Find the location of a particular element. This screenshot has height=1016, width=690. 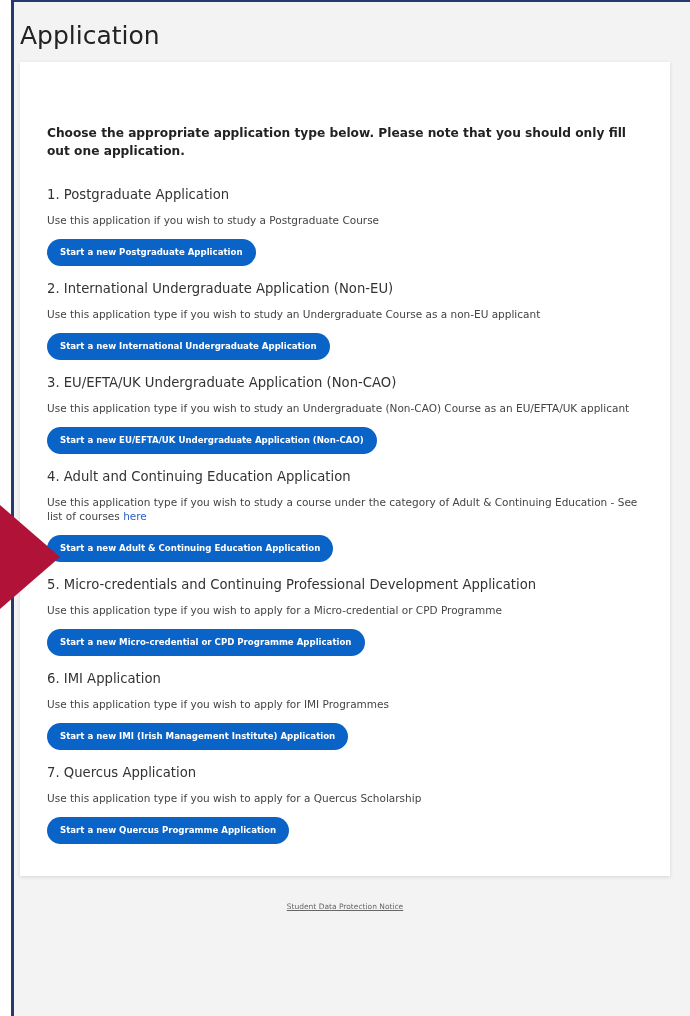

start-application-button: Start a new Adult & Continuing Education Application is located at coordinates (190, 548).